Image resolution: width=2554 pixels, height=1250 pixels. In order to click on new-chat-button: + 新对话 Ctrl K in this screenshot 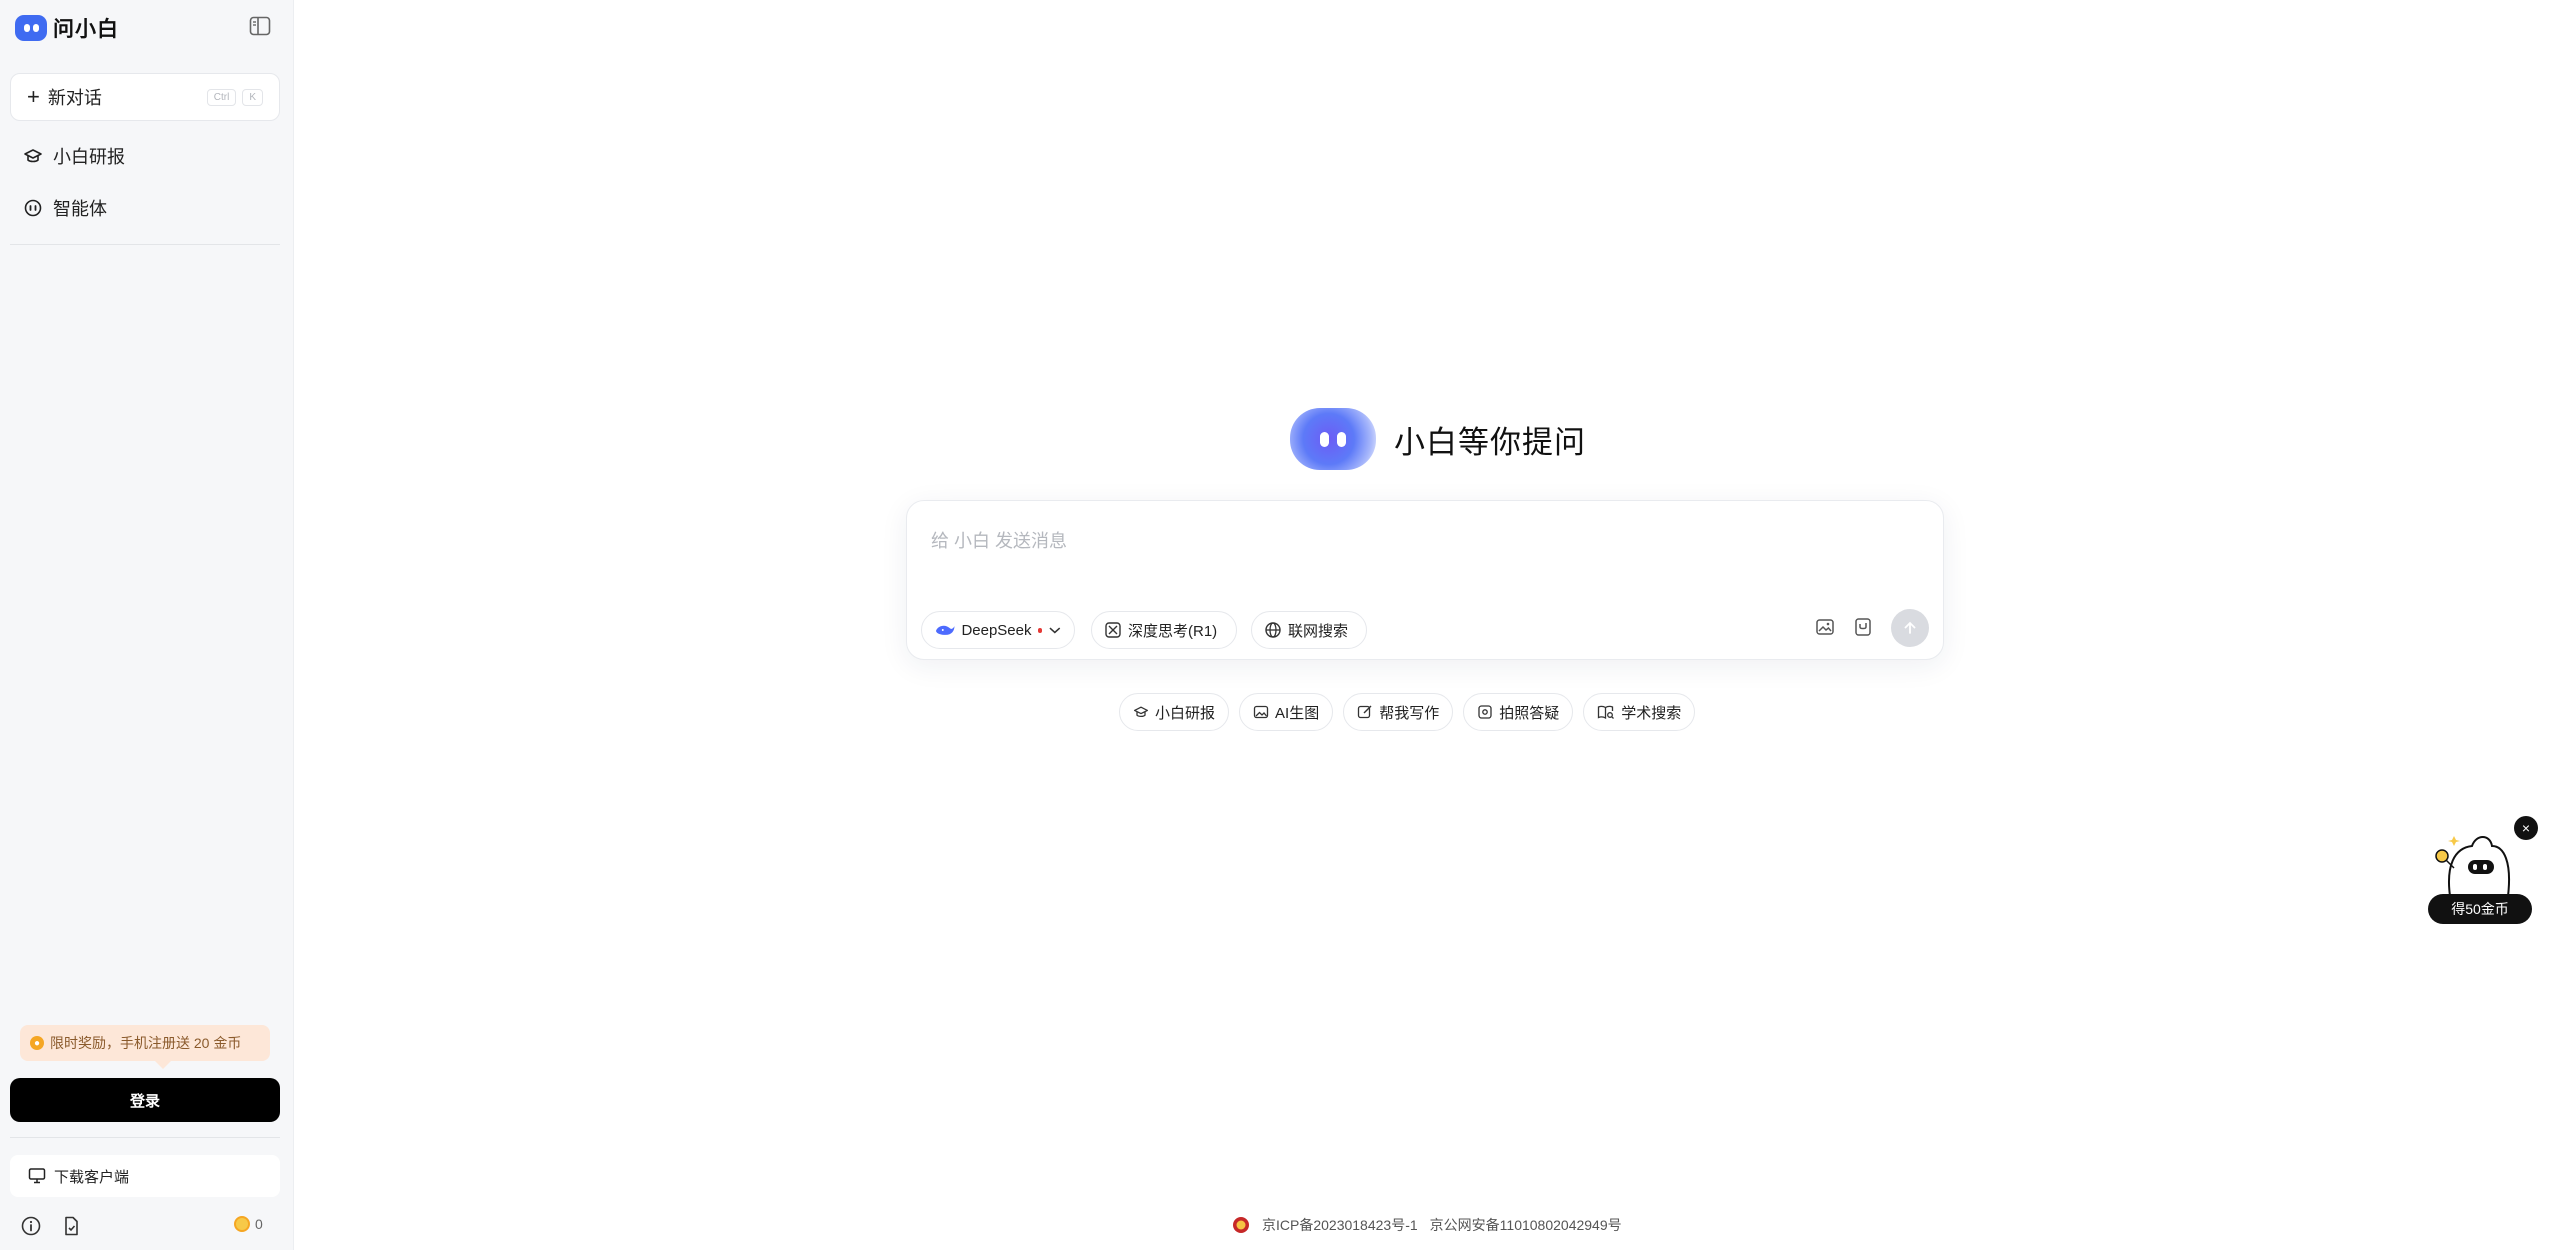, I will do `click(145, 97)`.